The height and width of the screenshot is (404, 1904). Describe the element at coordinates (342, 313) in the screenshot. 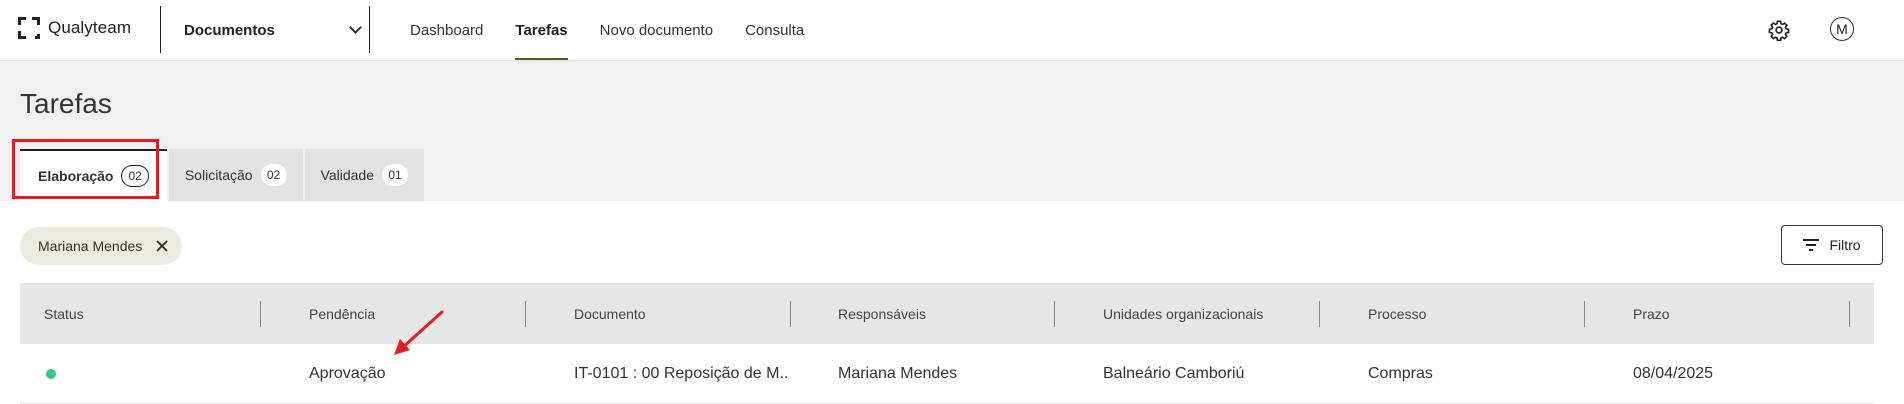

I see `column-header-pendencia: Pendência` at that location.